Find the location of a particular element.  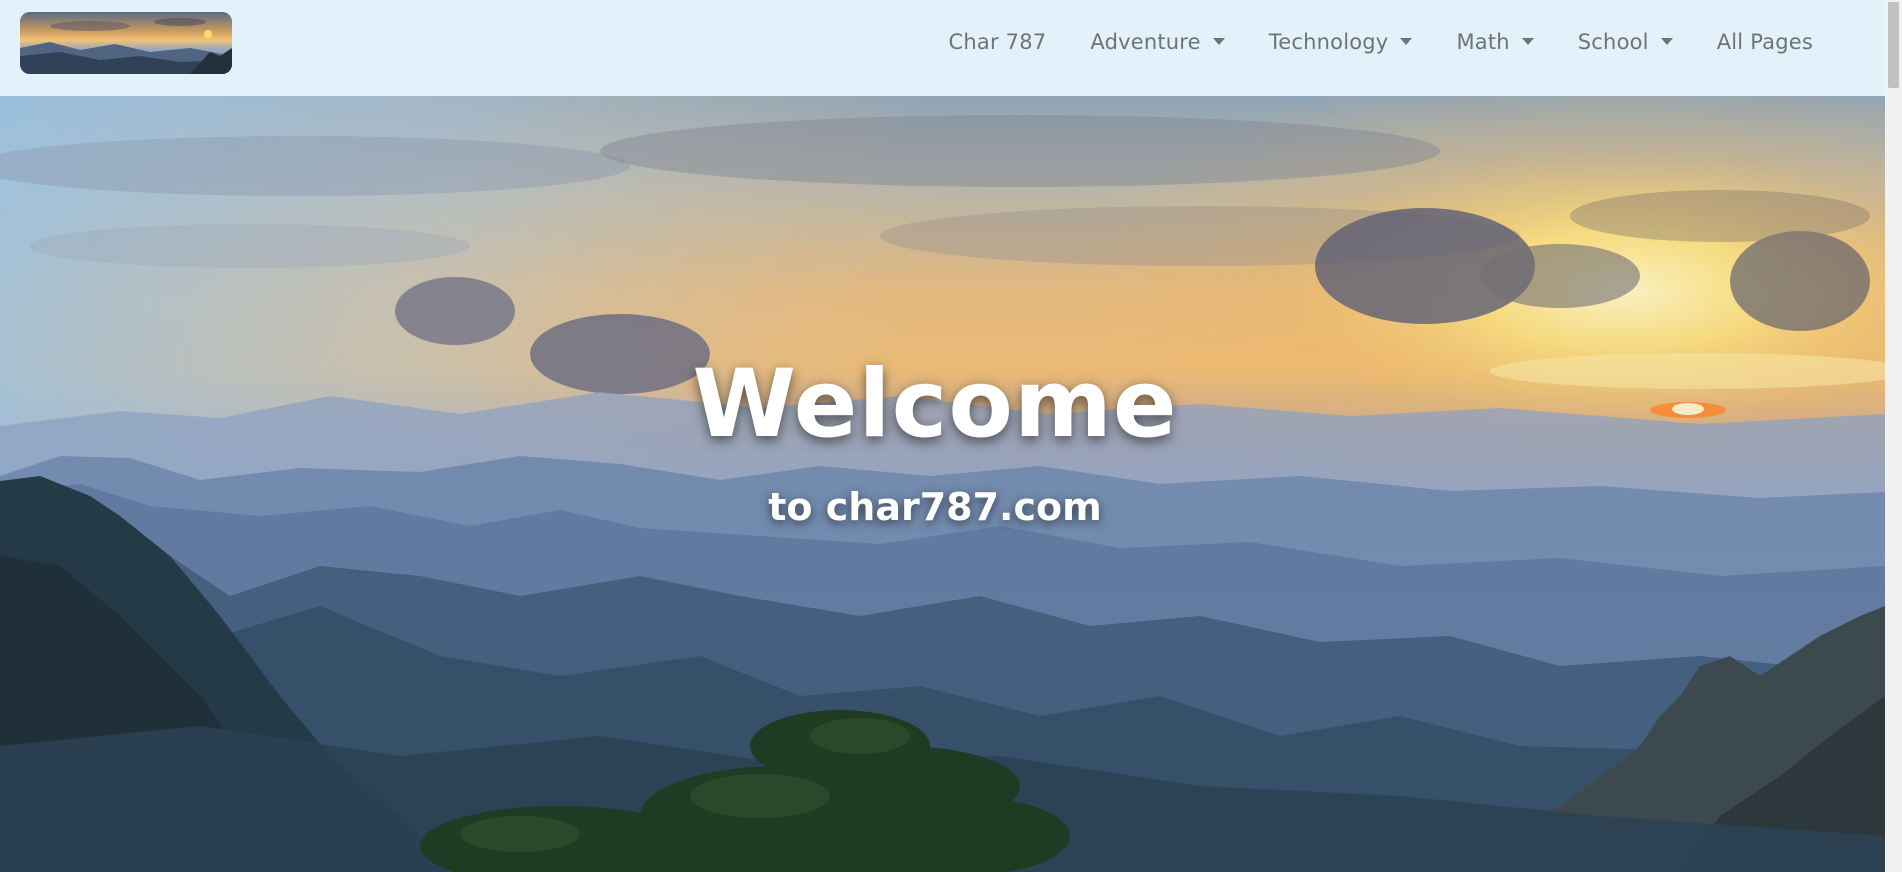

nav-item-math: Math is located at coordinates (1494, 42).